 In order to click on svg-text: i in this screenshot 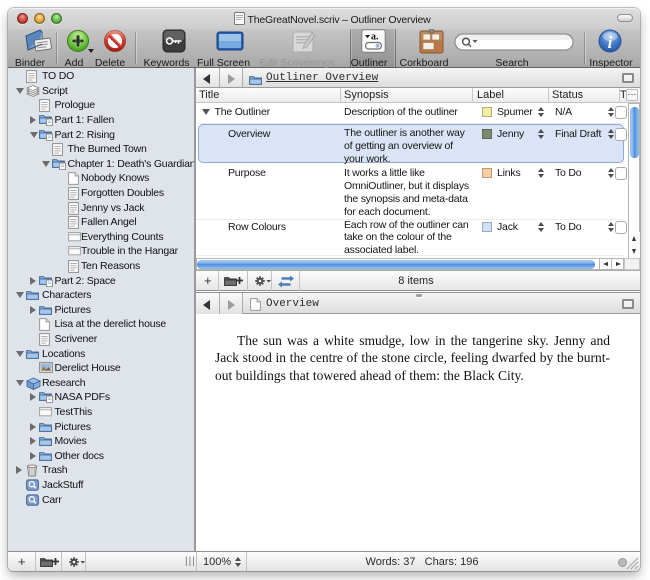, I will do `click(610, 42)`.